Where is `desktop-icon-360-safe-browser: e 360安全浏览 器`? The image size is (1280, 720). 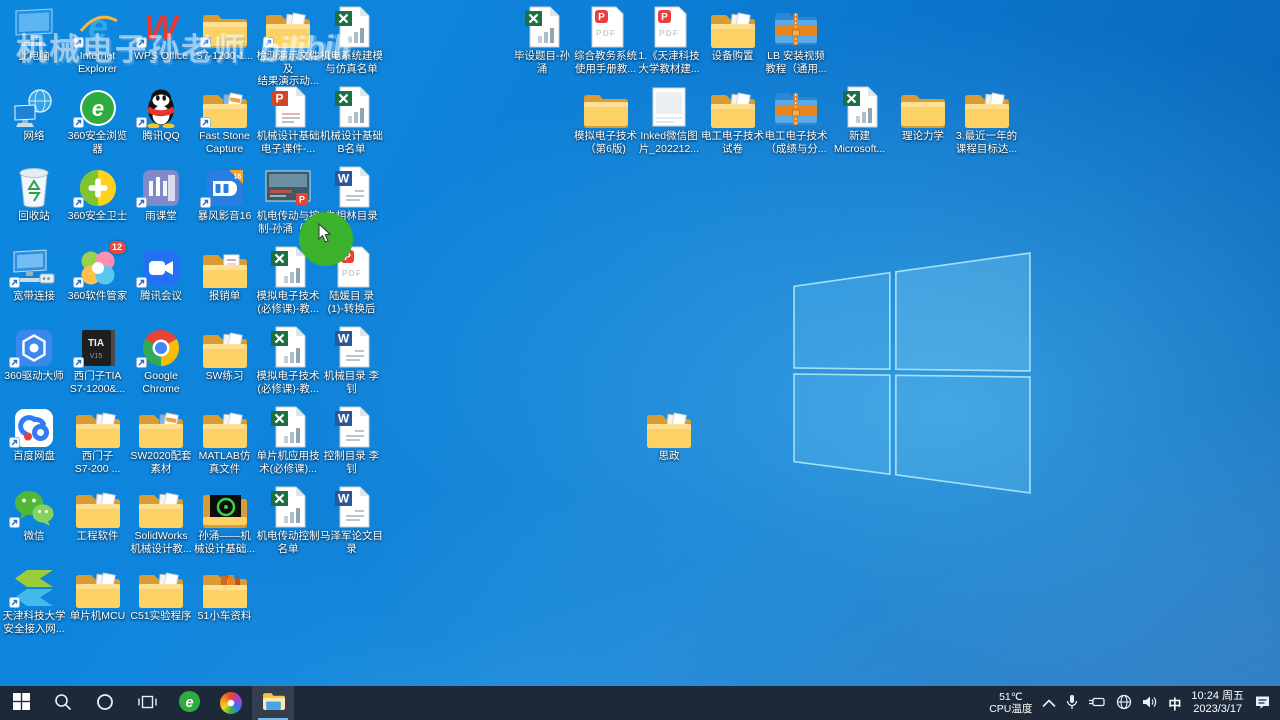 desktop-icon-360-safe-browser: e 360安全浏览 器 is located at coordinates (98, 120).